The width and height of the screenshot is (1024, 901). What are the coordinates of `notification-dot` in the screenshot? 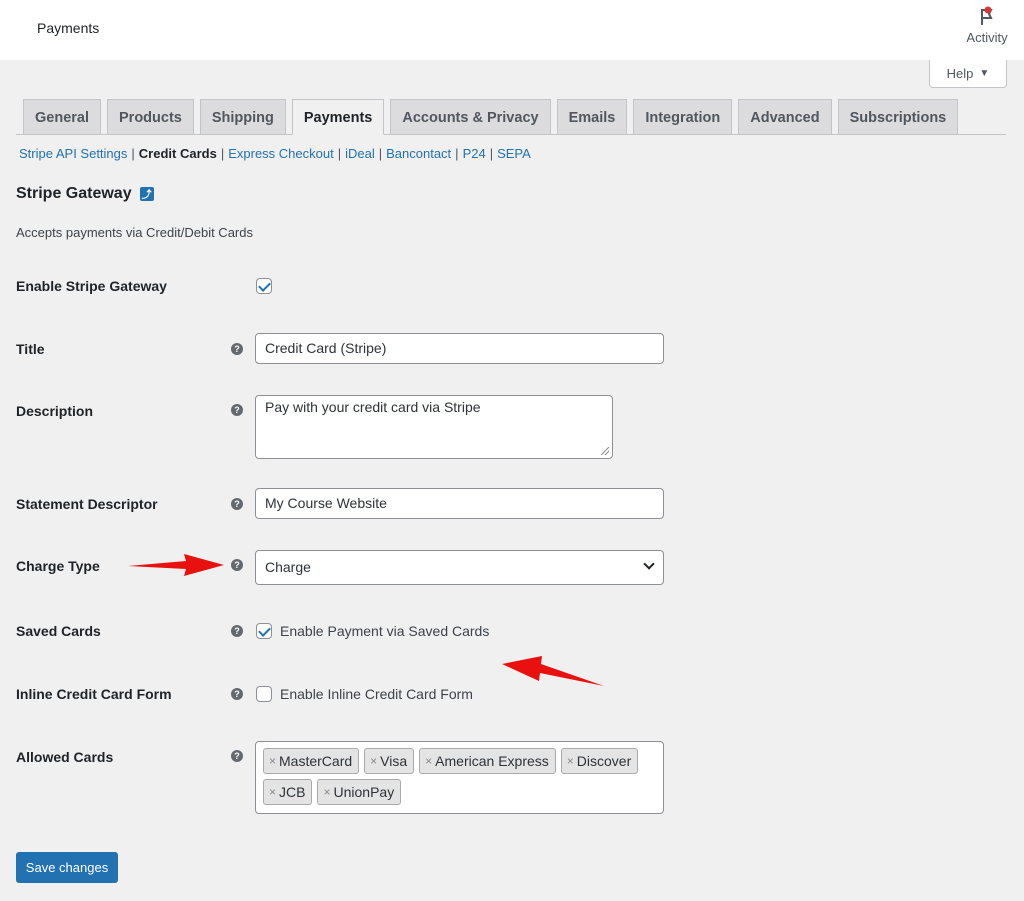 It's located at (988, 10).